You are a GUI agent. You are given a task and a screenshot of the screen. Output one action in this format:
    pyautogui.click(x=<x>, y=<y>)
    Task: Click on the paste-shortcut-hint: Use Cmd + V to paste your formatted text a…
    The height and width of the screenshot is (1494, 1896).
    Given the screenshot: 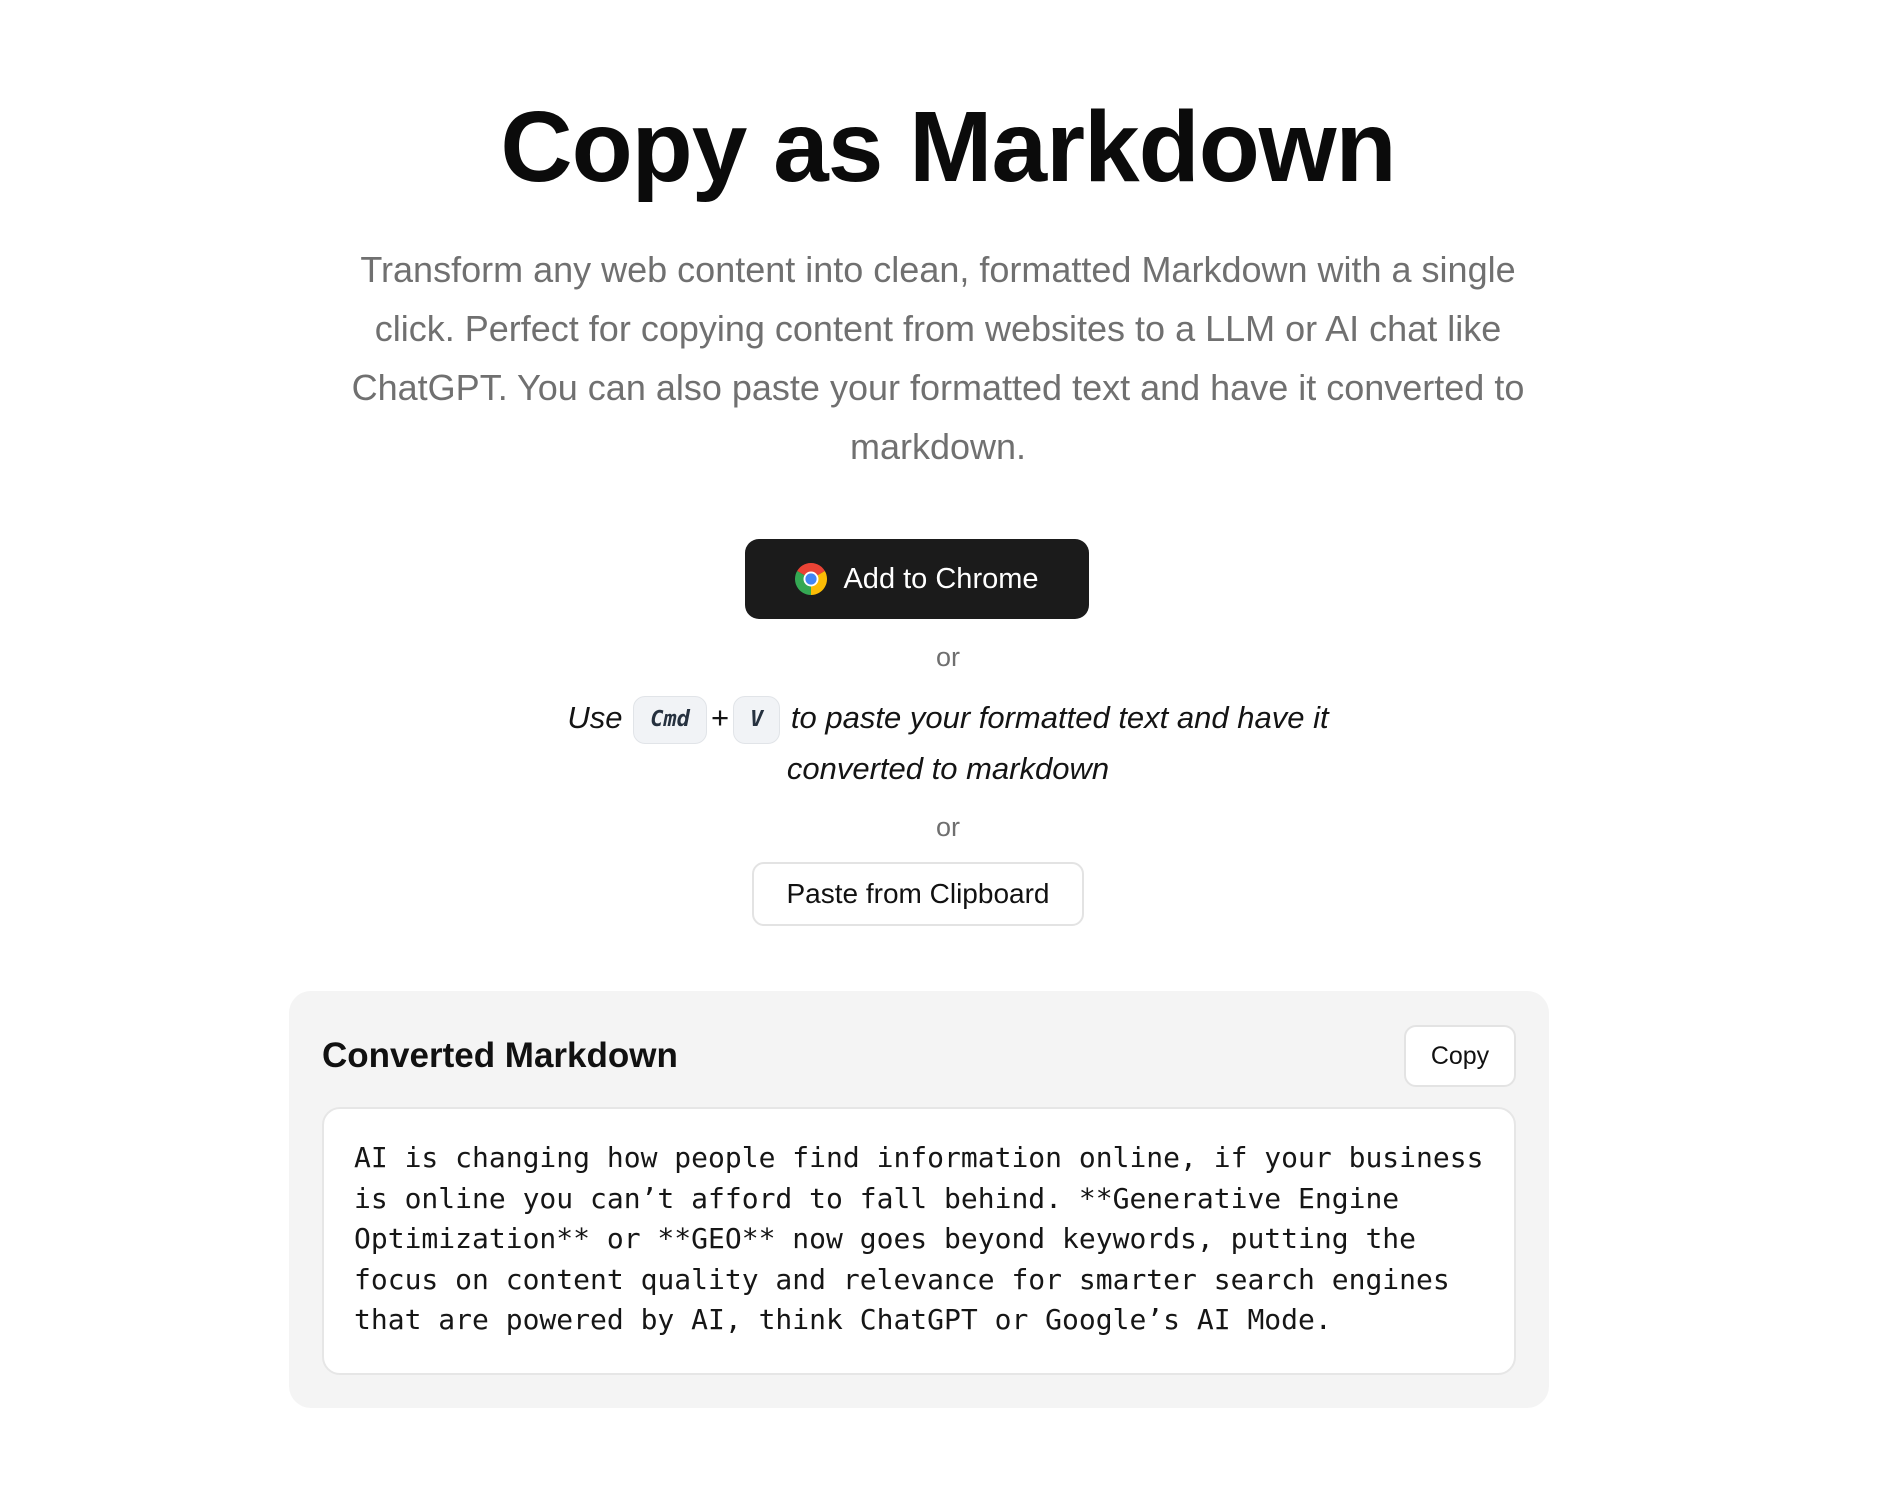 What is the action you would take?
    pyautogui.click(x=948, y=743)
    